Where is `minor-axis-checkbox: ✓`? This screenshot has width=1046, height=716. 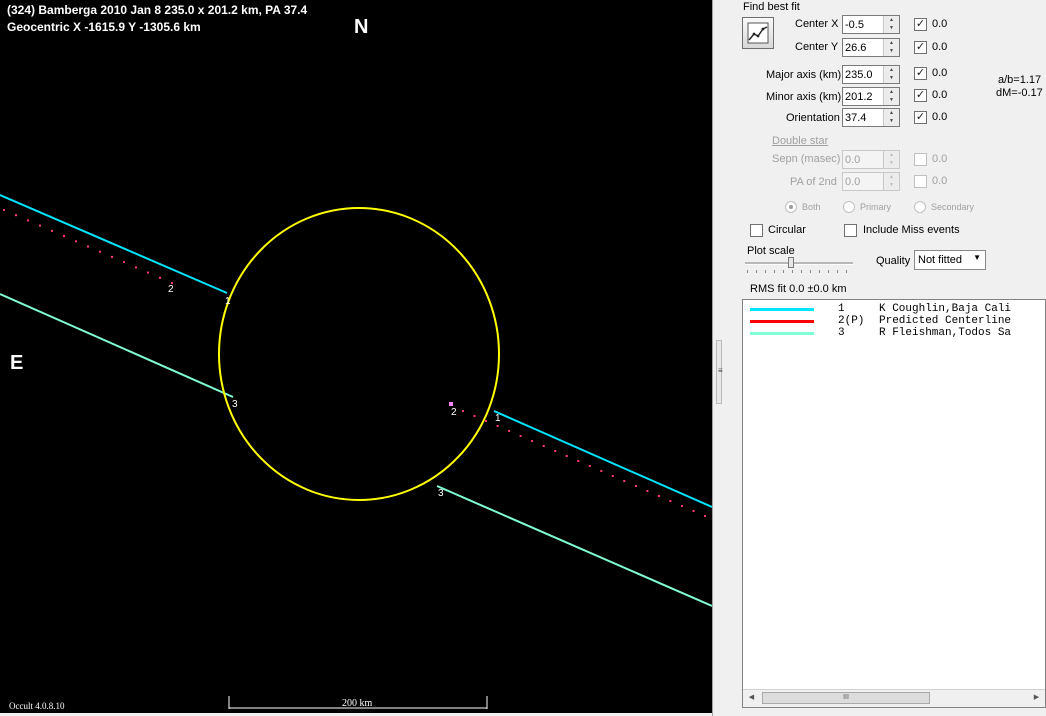
minor-axis-checkbox: ✓ is located at coordinates (920, 95).